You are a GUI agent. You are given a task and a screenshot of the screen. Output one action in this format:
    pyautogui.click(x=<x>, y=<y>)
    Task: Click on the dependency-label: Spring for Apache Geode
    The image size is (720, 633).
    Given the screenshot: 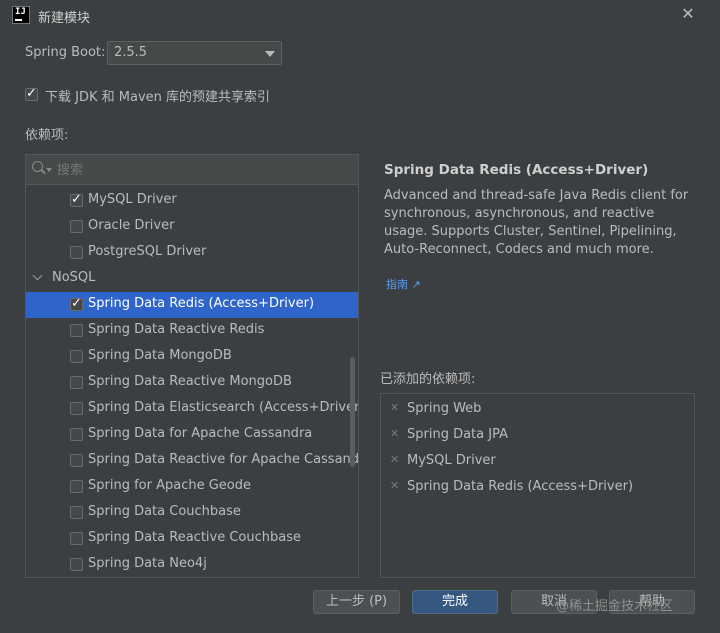 What is the action you would take?
    pyautogui.click(x=169, y=485)
    